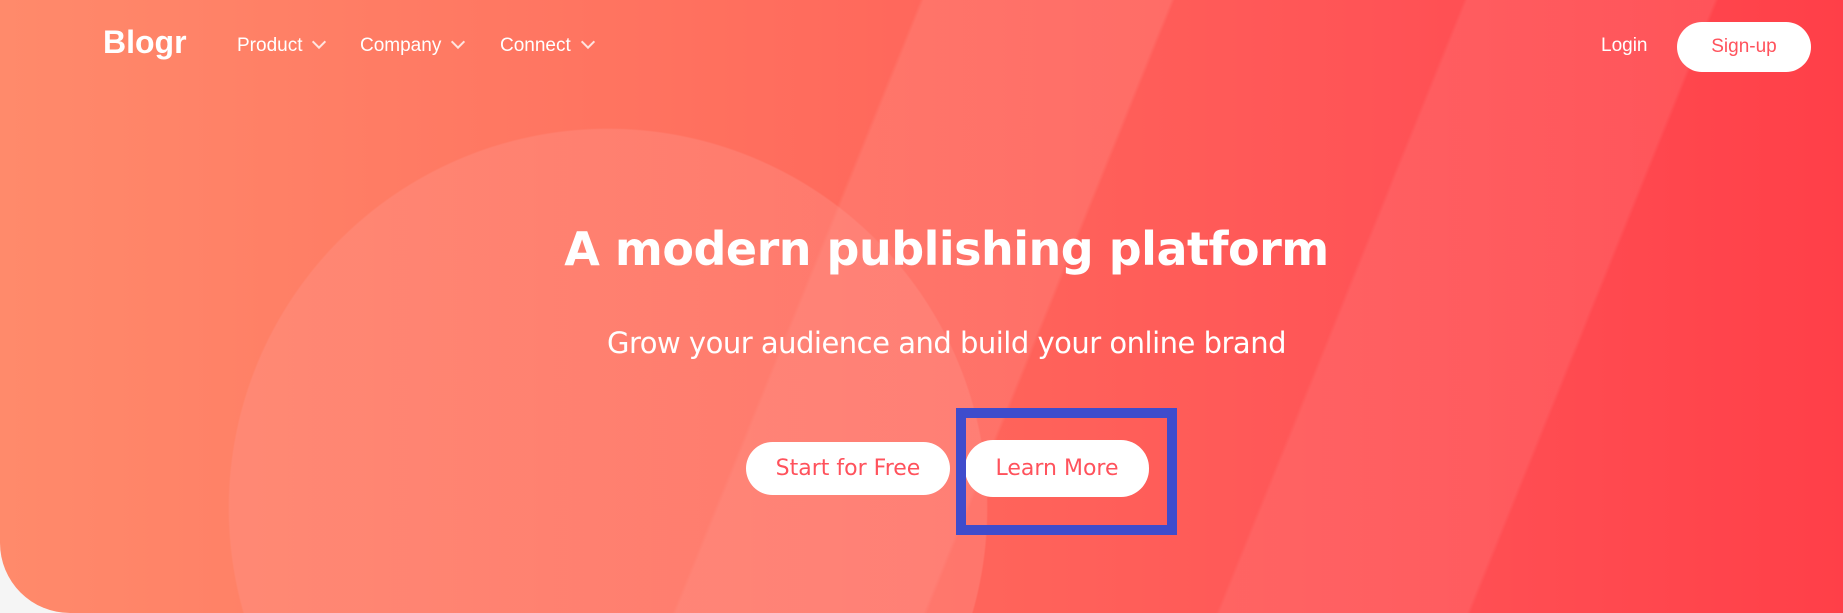 Image resolution: width=1843 pixels, height=613 pixels. I want to click on nav-item-connect: Connect, so click(547, 45).